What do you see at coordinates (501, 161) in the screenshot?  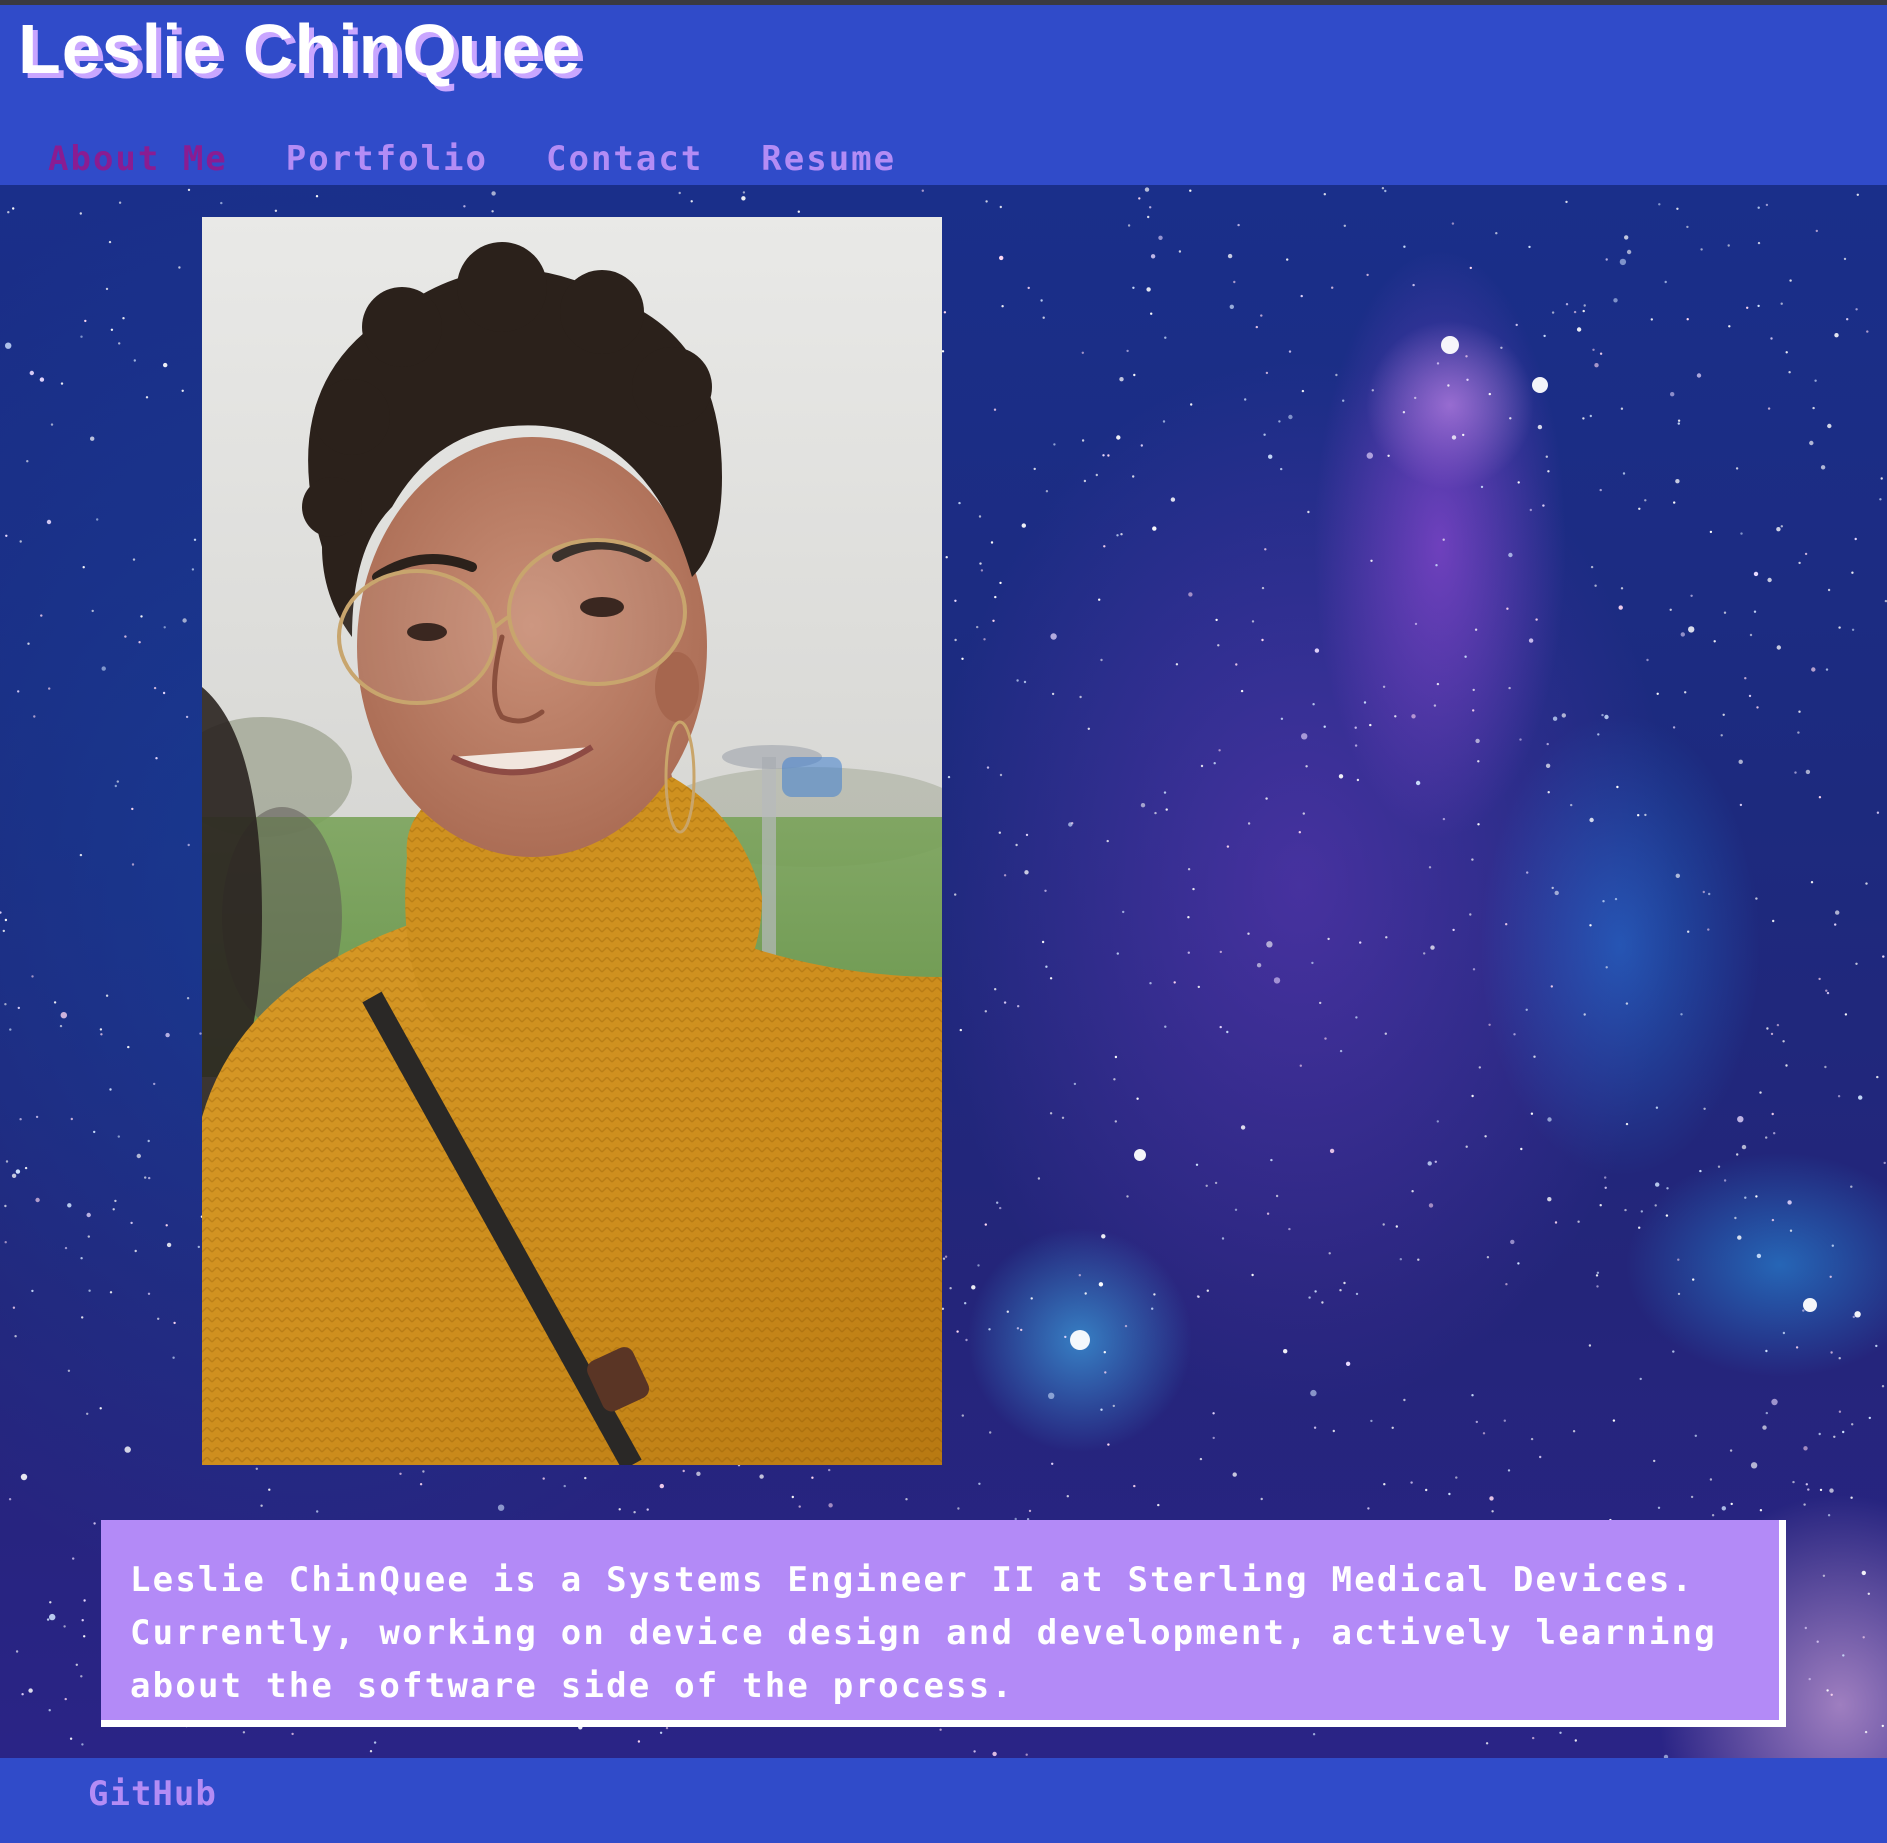 I see `main-nav: About Me Portfolio Contact Resume` at bounding box center [501, 161].